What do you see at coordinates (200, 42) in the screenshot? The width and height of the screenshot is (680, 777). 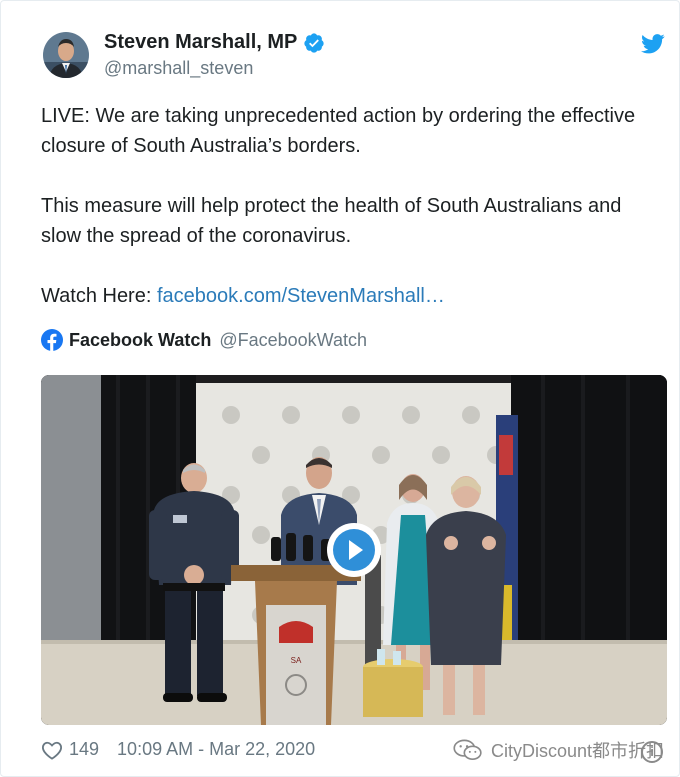 I see `author-name: Steven Marshall, MP` at bounding box center [200, 42].